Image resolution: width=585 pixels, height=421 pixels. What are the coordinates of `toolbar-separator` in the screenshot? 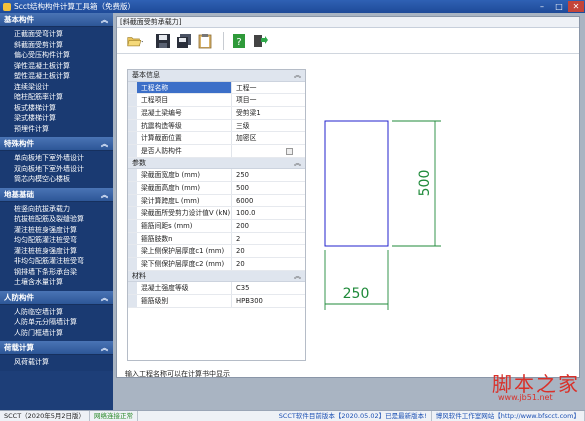 It's located at (223, 40).